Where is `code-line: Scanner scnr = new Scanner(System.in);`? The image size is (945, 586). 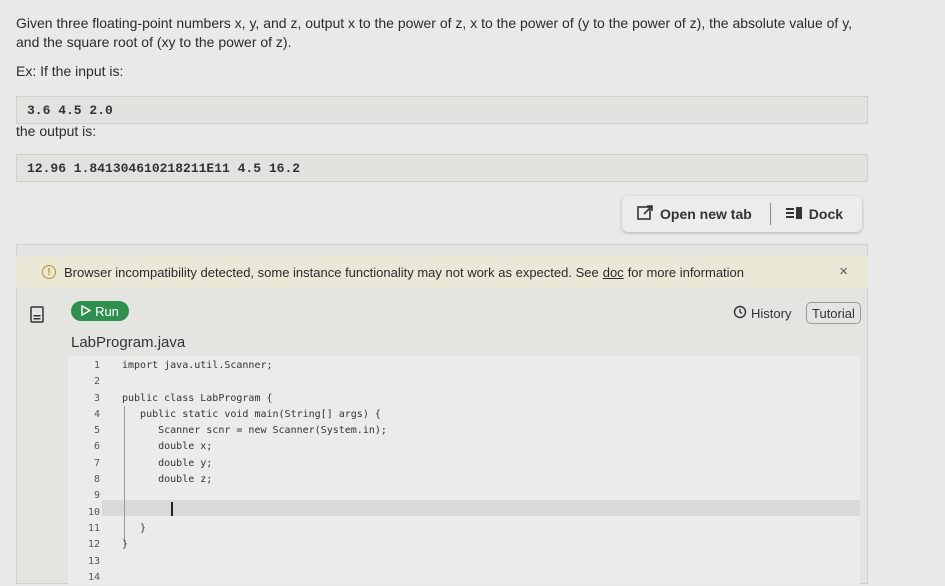
code-line: Scanner scnr = new Scanner(System.in); is located at coordinates (254, 431).